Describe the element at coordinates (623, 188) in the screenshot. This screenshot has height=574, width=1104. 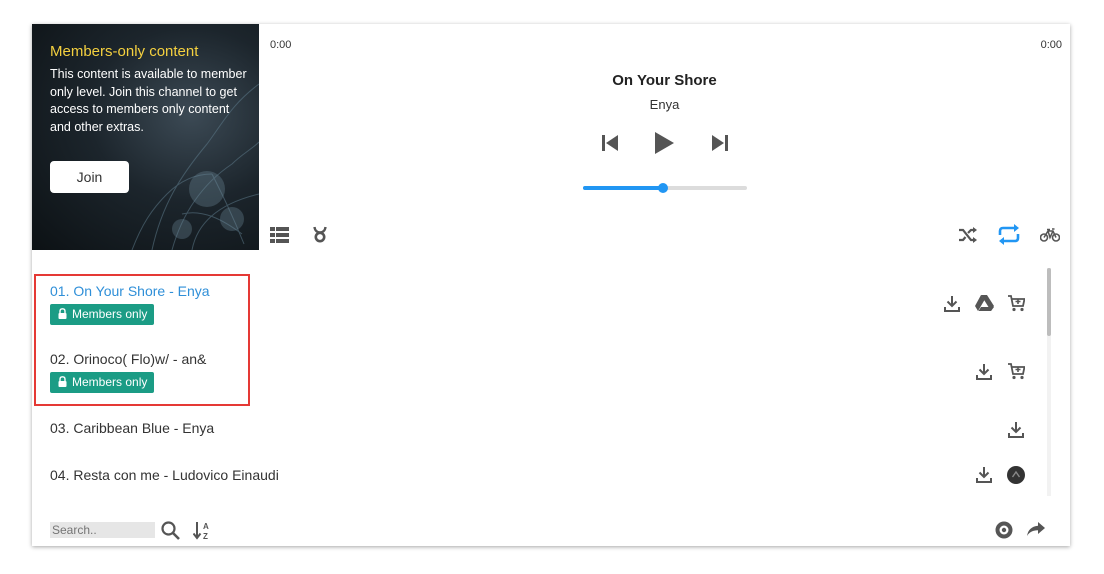
I see `seek-progress` at that location.